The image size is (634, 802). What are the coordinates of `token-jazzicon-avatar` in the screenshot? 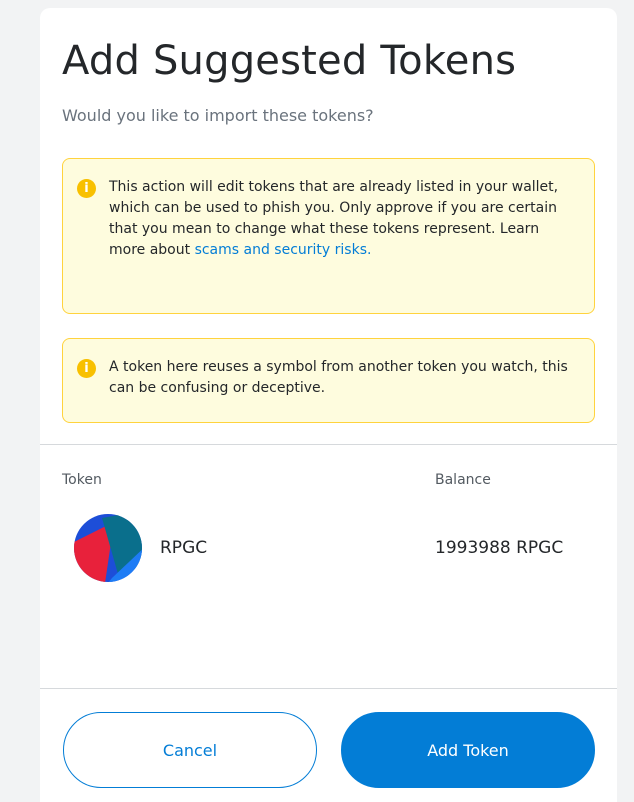 It's located at (108, 548).